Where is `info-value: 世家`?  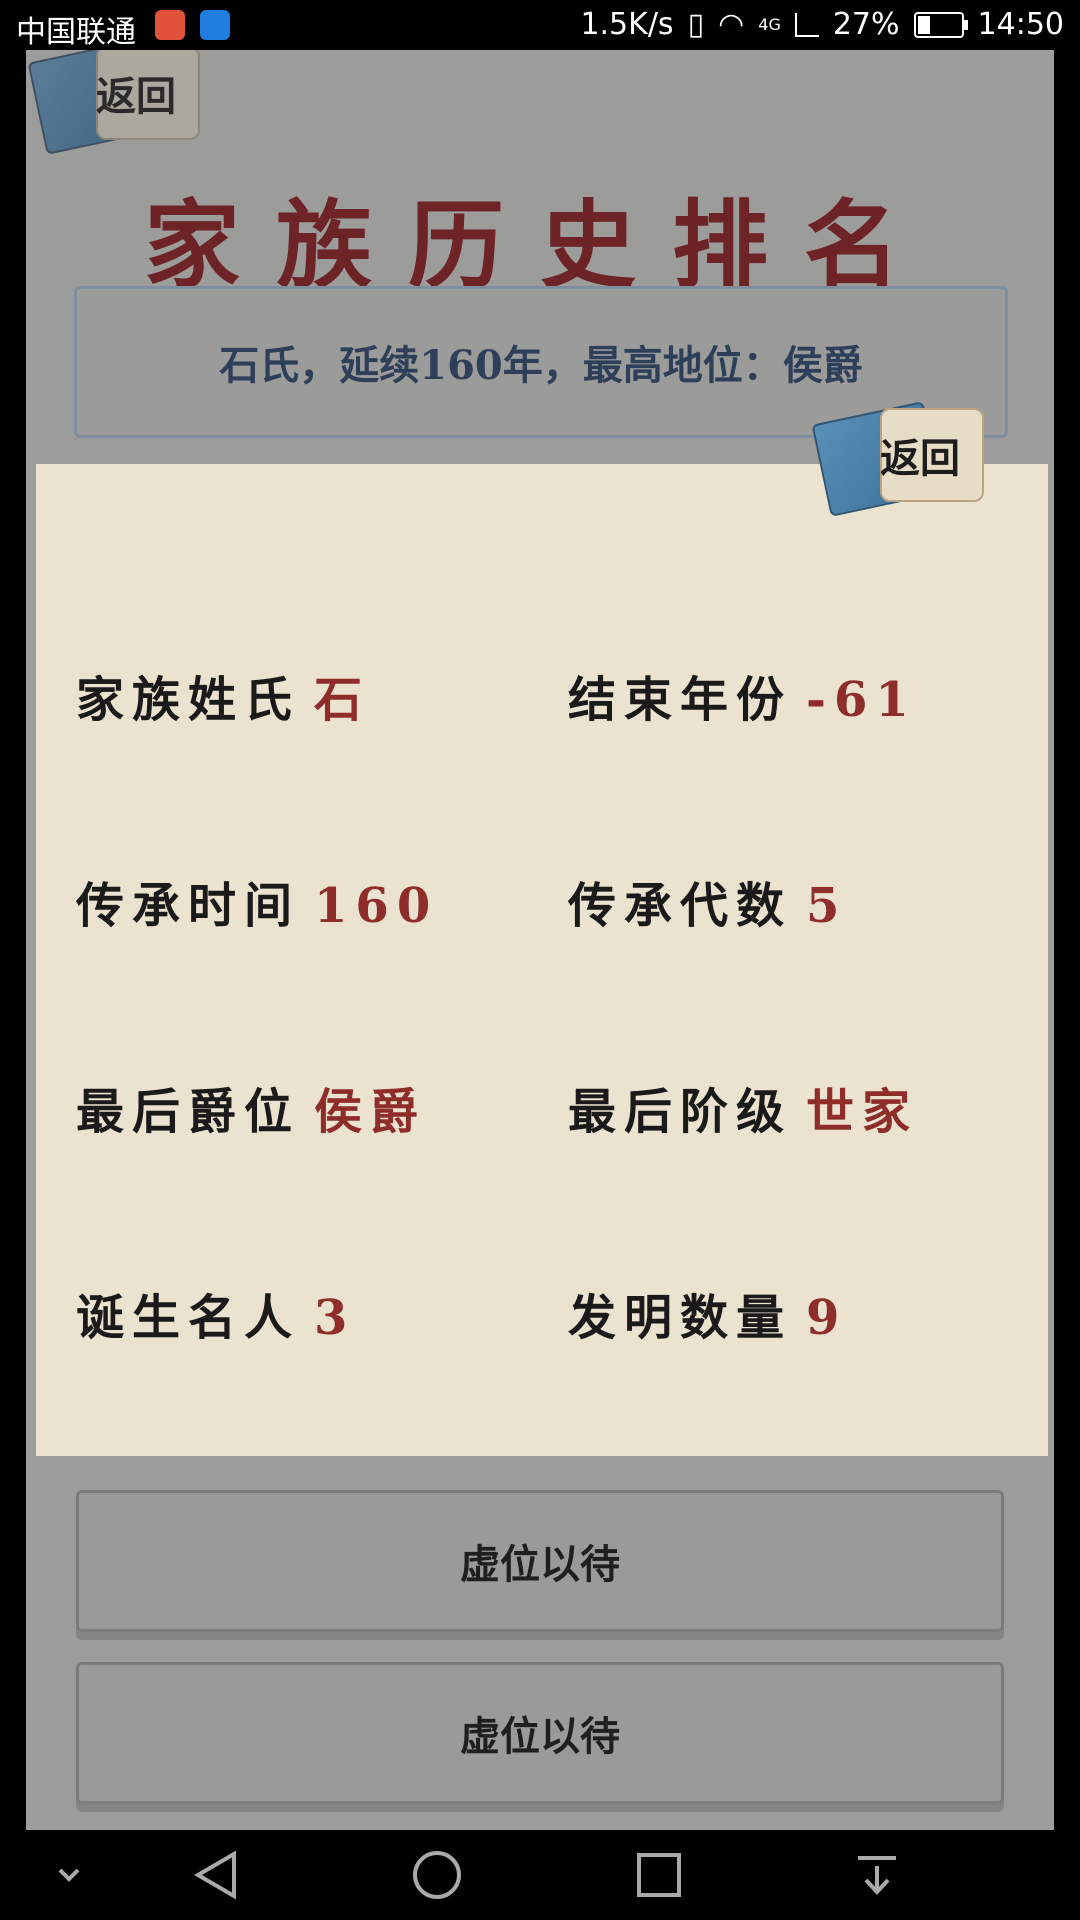 info-value: 世家 is located at coordinates (862, 1112).